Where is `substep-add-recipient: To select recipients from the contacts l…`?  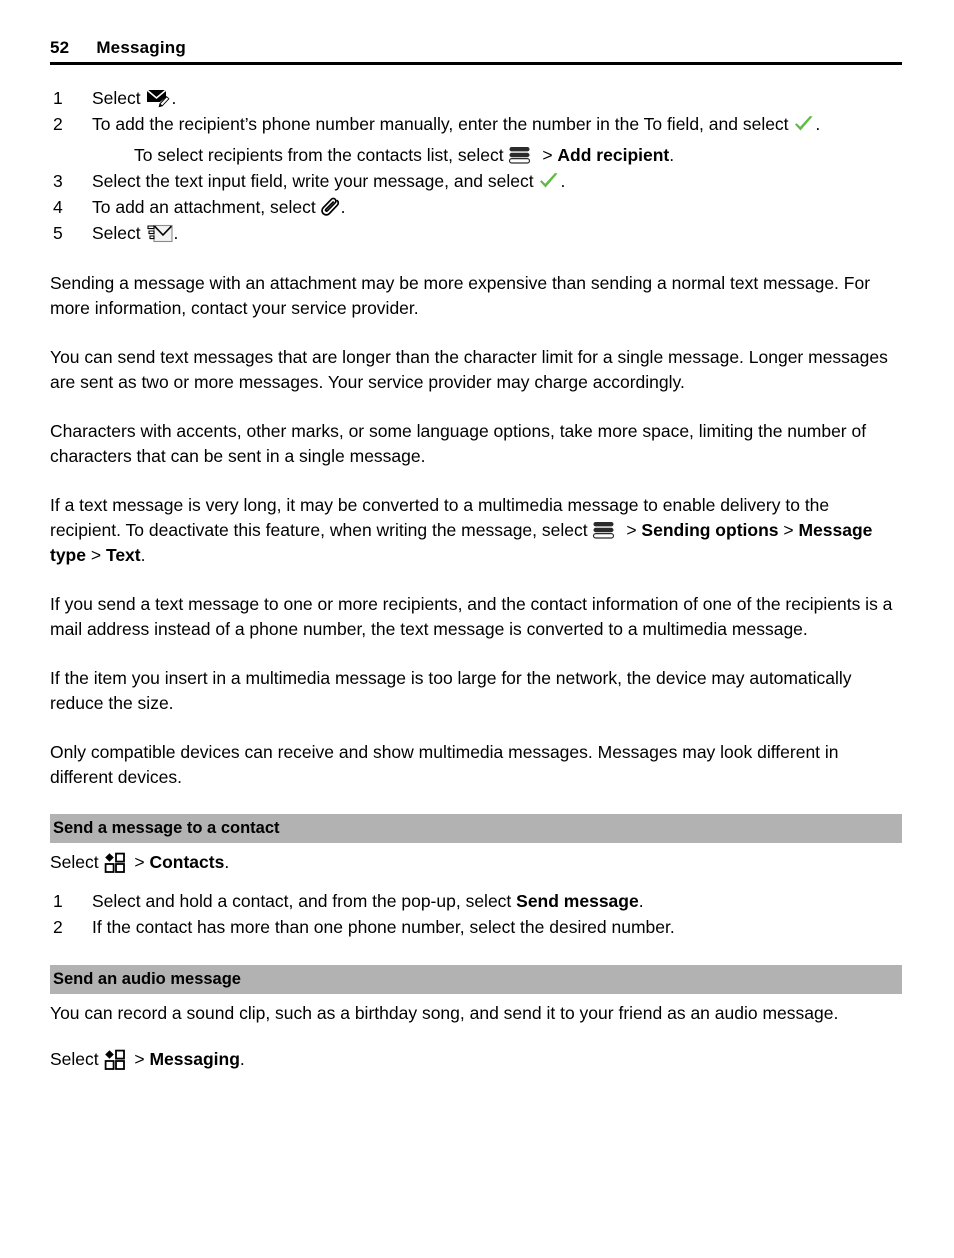 substep-add-recipient: To select recipients from the contacts l… is located at coordinates (497, 155).